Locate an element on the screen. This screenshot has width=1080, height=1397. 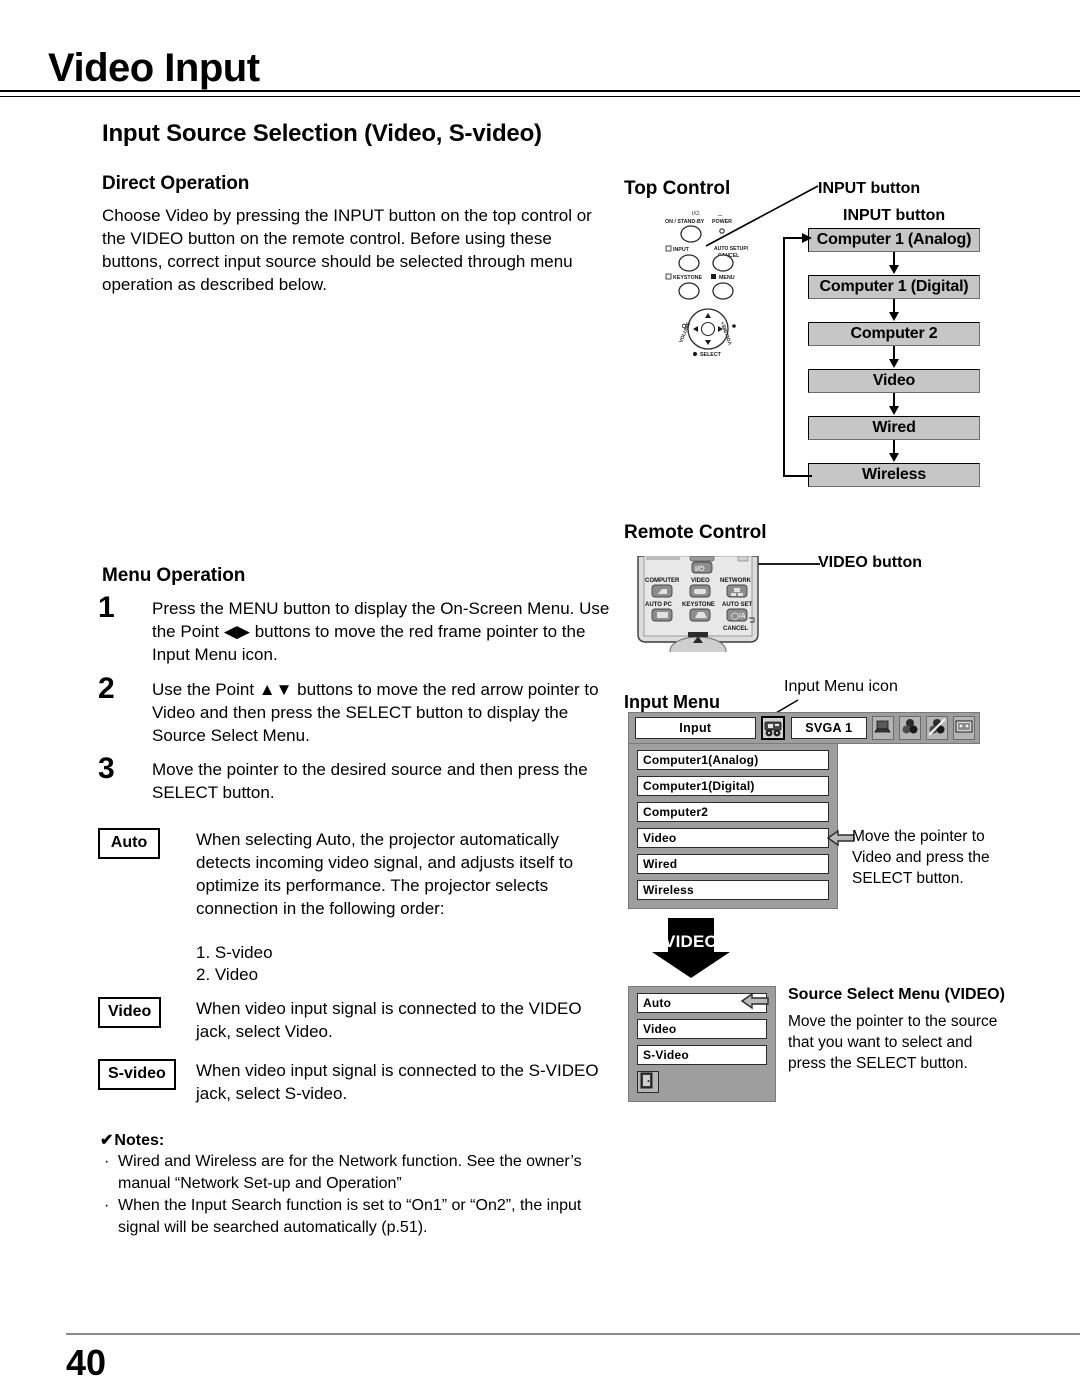
flow-loopback-arrow is located at coordinates (797, 355).